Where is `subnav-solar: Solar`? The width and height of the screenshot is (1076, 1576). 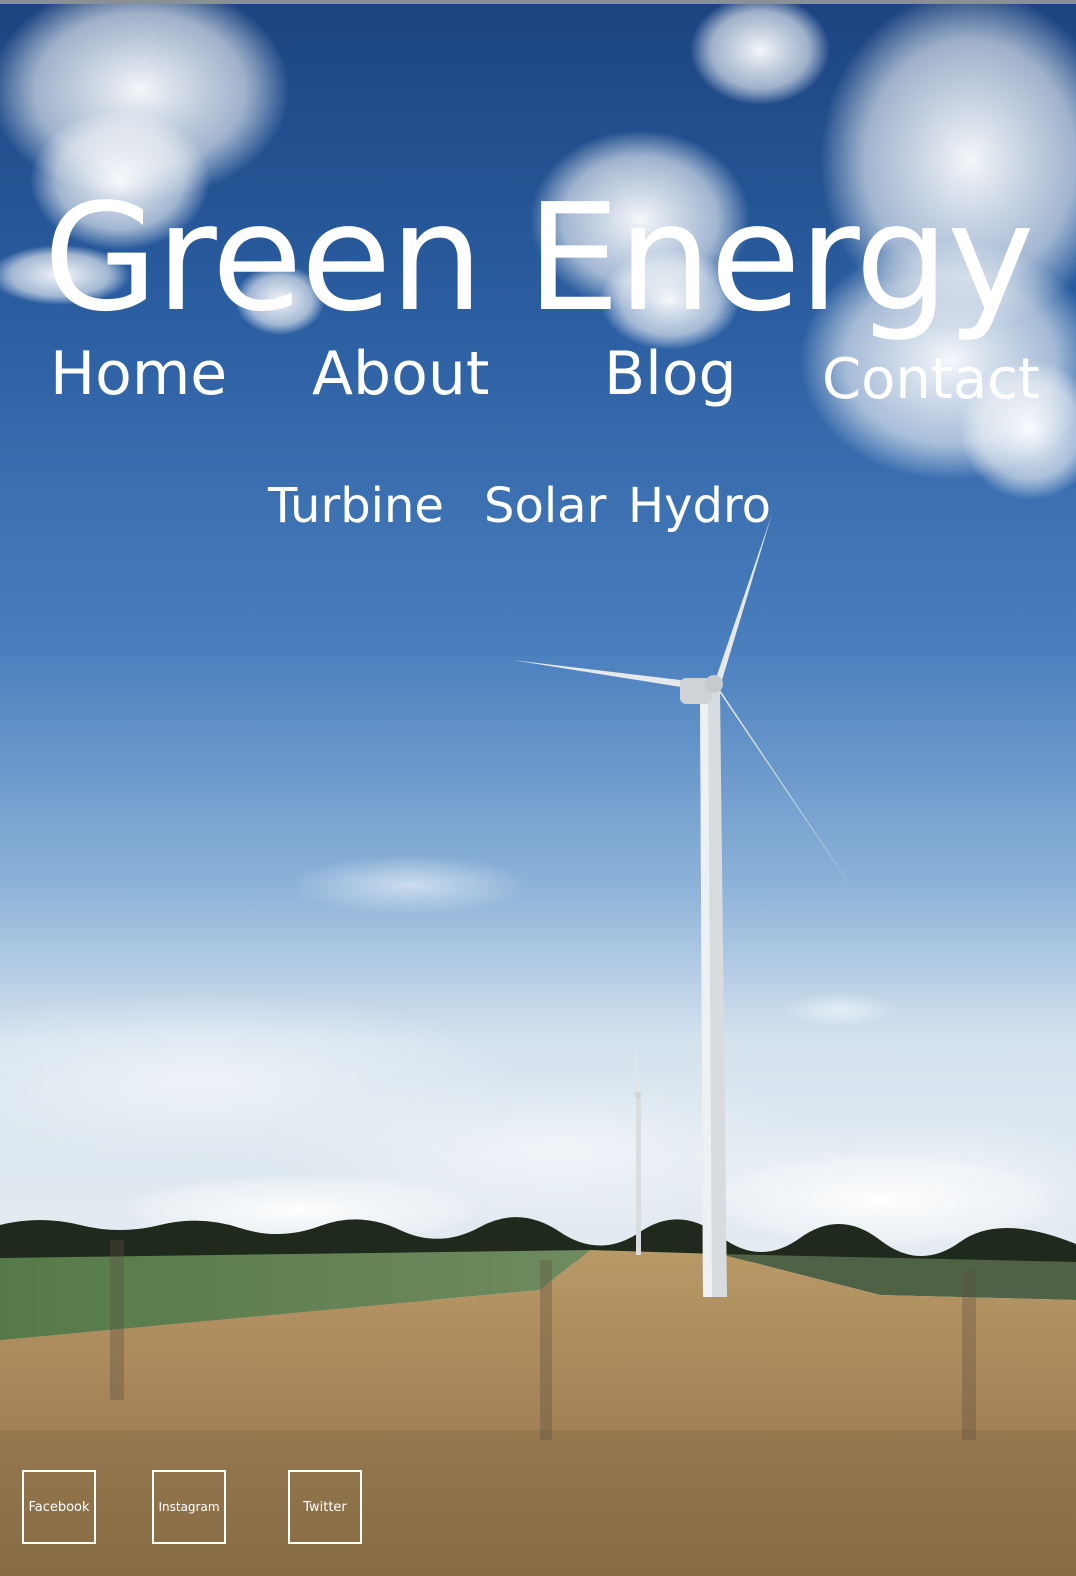 subnav-solar: Solar is located at coordinates (545, 506).